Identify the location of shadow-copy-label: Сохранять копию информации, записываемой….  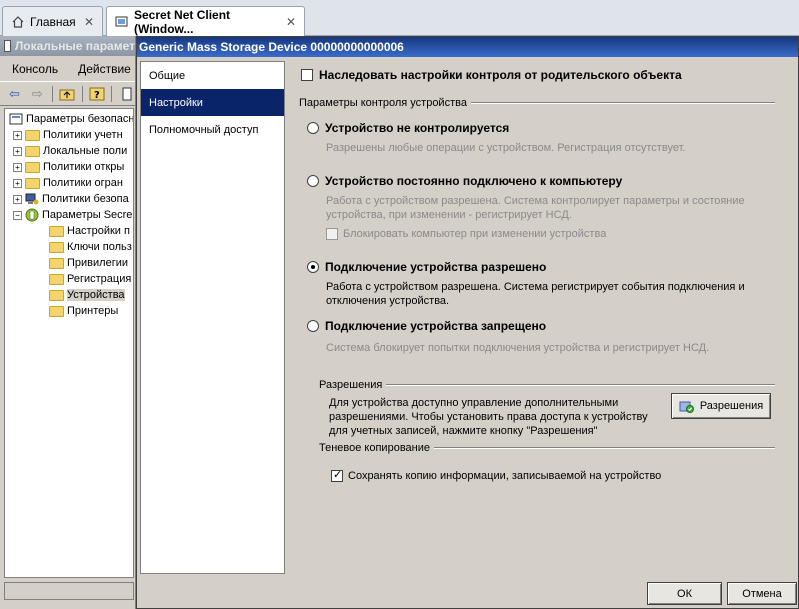
(505, 476).